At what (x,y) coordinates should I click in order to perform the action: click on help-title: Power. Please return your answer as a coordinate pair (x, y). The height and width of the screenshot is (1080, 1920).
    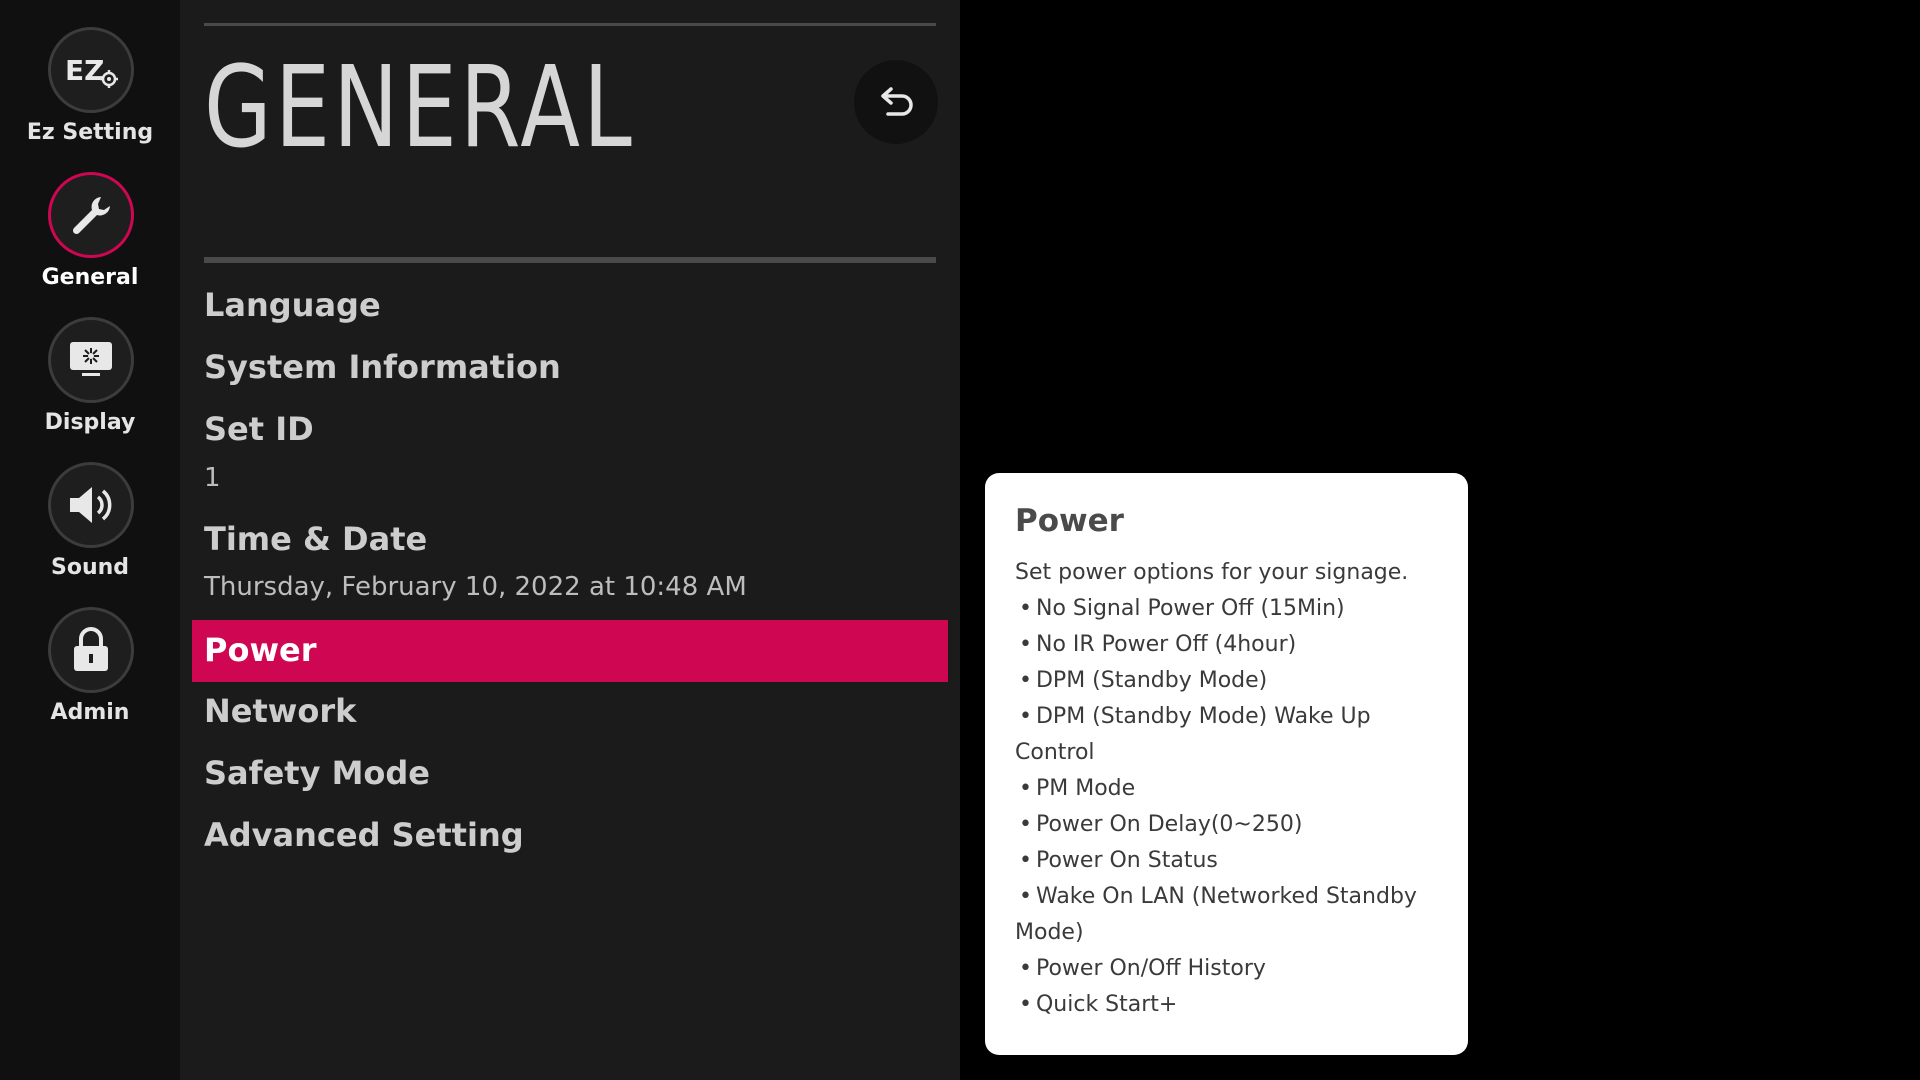
    Looking at the image, I should click on (1069, 521).